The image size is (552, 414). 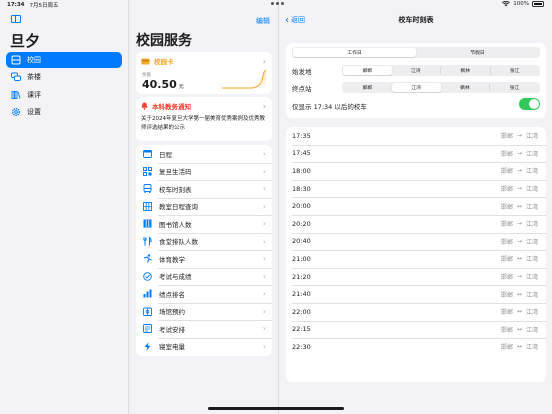 What do you see at coordinates (354, 52) in the screenshot?
I see `day-type-option: 工作日` at bounding box center [354, 52].